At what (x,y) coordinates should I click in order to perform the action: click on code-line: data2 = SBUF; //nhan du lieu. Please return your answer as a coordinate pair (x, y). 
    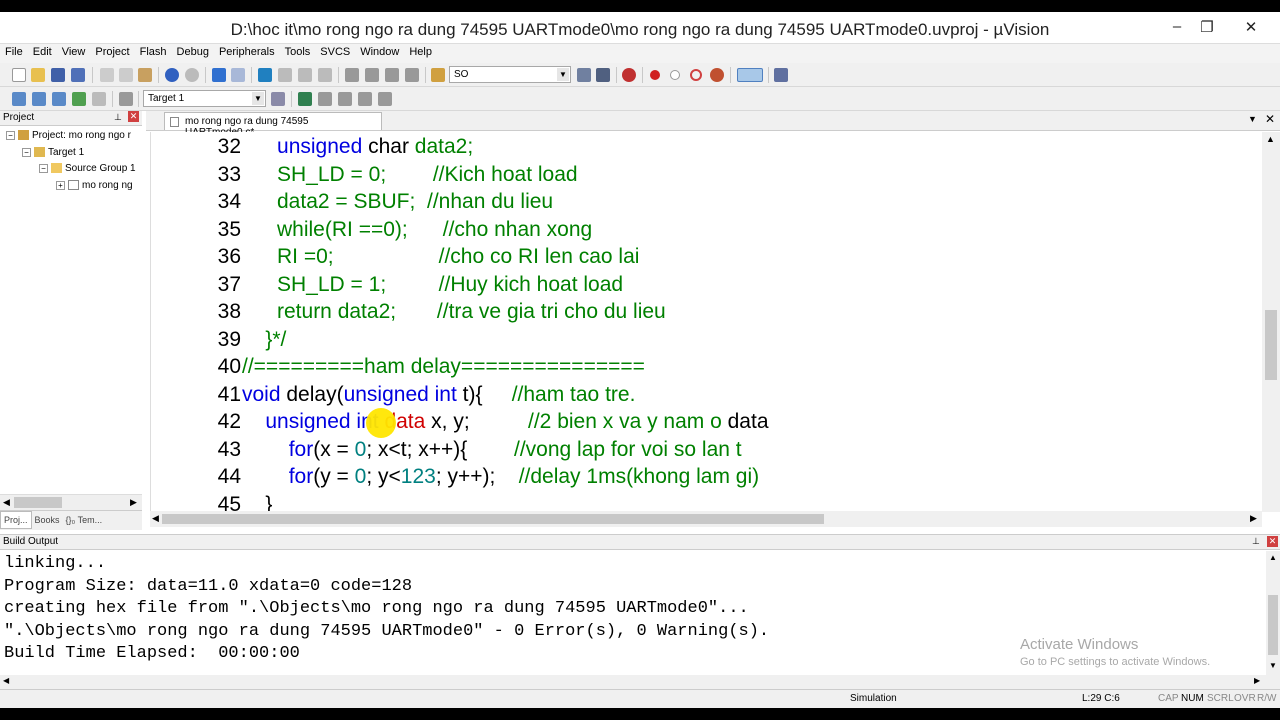
    Looking at the image, I should click on (397, 202).